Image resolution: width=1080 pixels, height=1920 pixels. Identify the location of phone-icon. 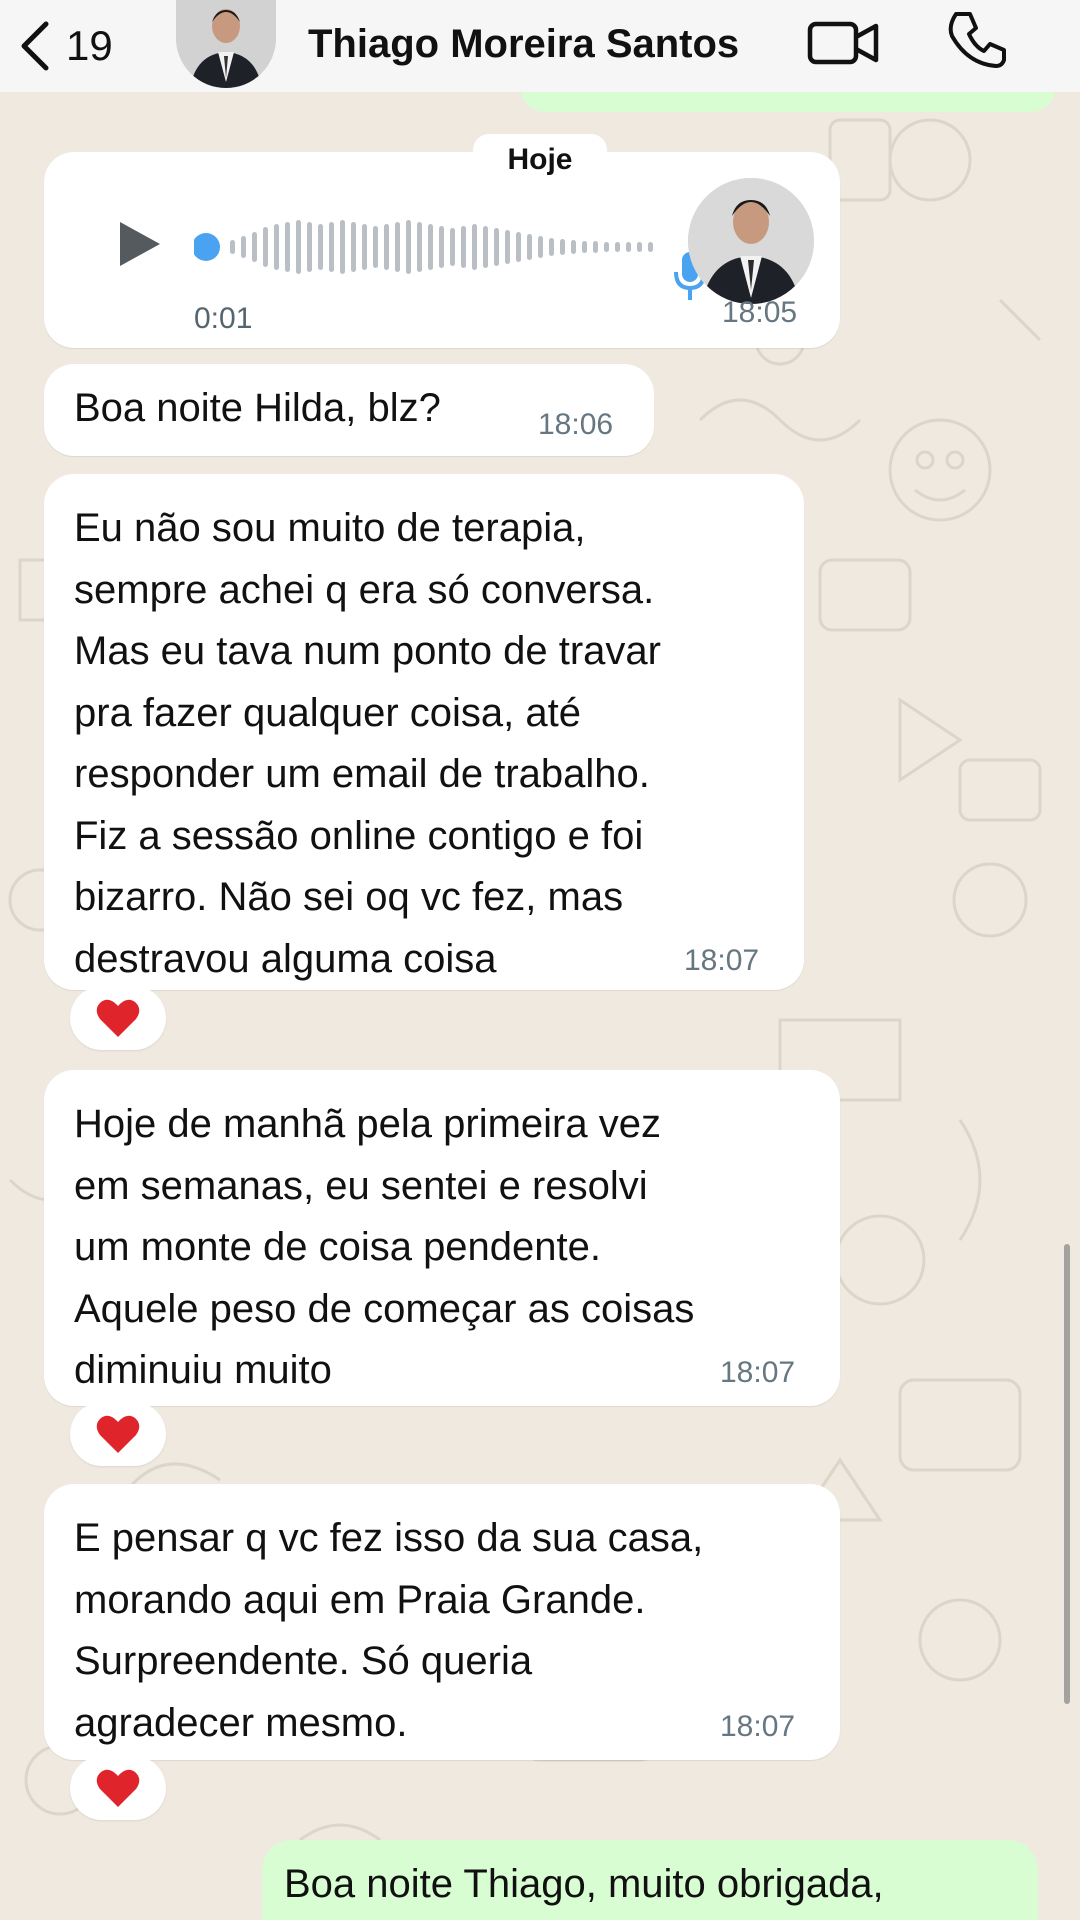
(977, 40).